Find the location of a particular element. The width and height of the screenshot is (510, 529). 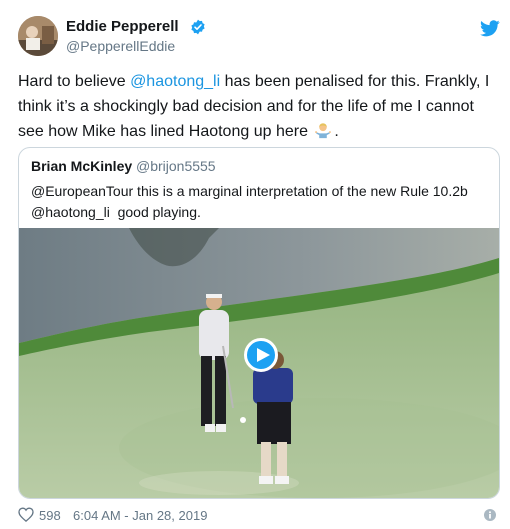

man-shrugging-emoji-icon is located at coordinates (323, 131).